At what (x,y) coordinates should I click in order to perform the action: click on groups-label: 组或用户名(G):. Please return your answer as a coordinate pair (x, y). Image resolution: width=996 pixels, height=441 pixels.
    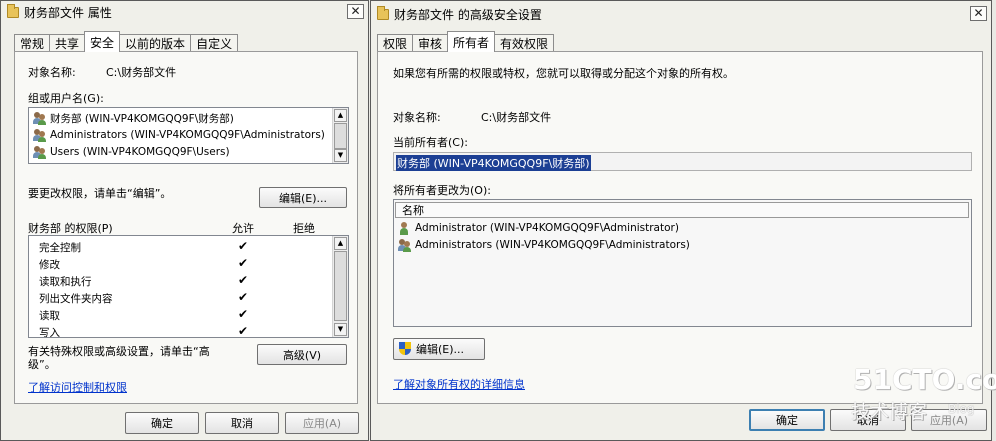
    Looking at the image, I should click on (66, 98).